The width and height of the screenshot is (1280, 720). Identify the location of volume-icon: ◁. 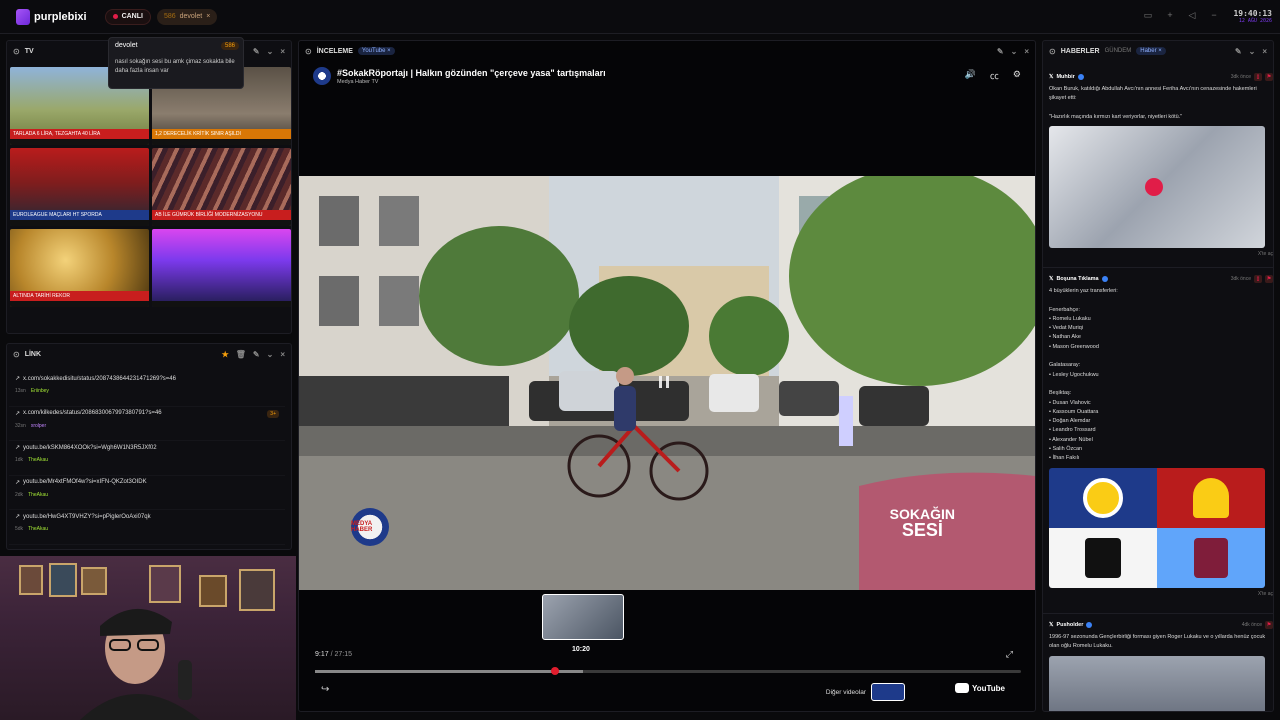
(1192, 15).